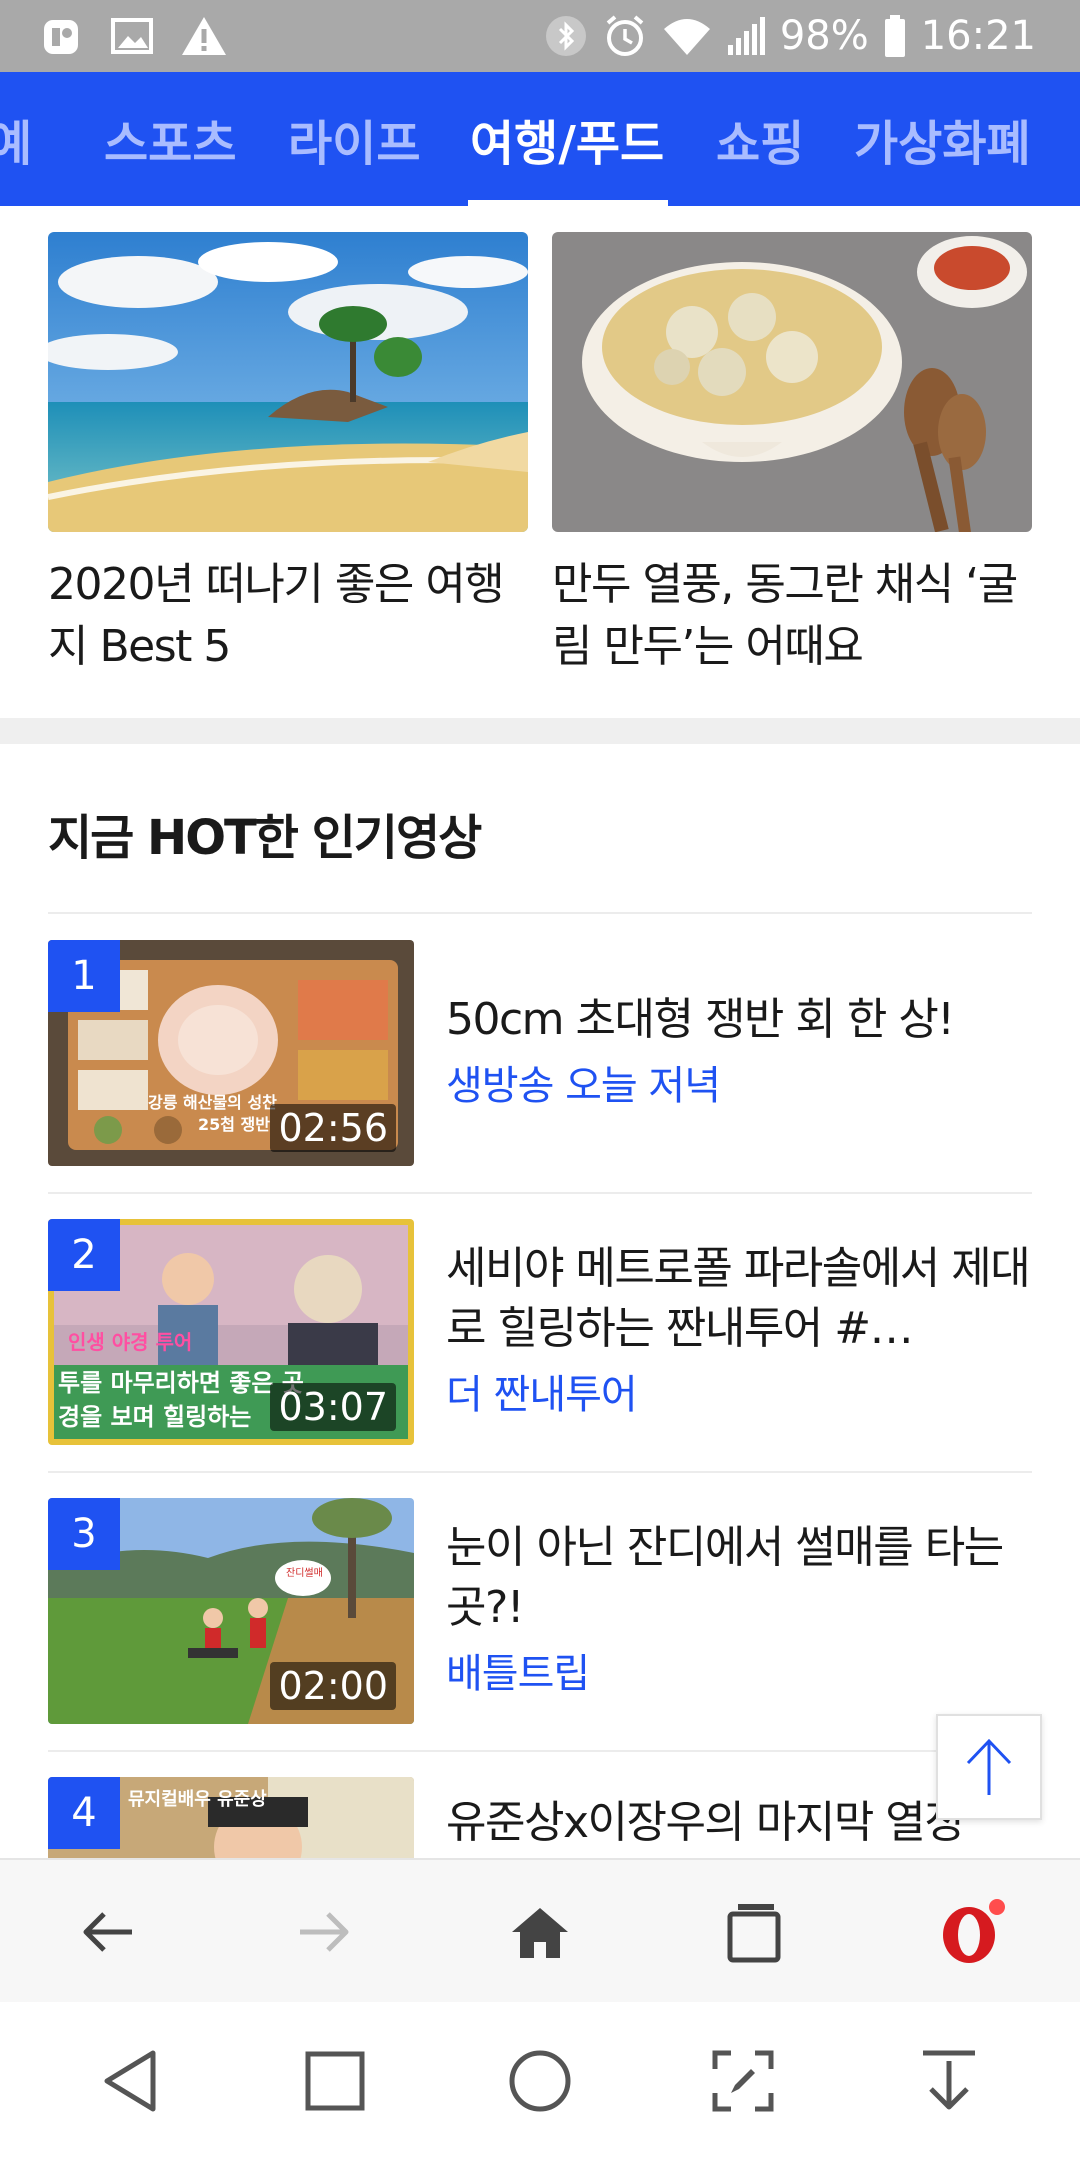 Image resolution: width=1080 pixels, height=2160 pixels. I want to click on svg-text: 경을 보며 힐링하는, so click(154, 1417).